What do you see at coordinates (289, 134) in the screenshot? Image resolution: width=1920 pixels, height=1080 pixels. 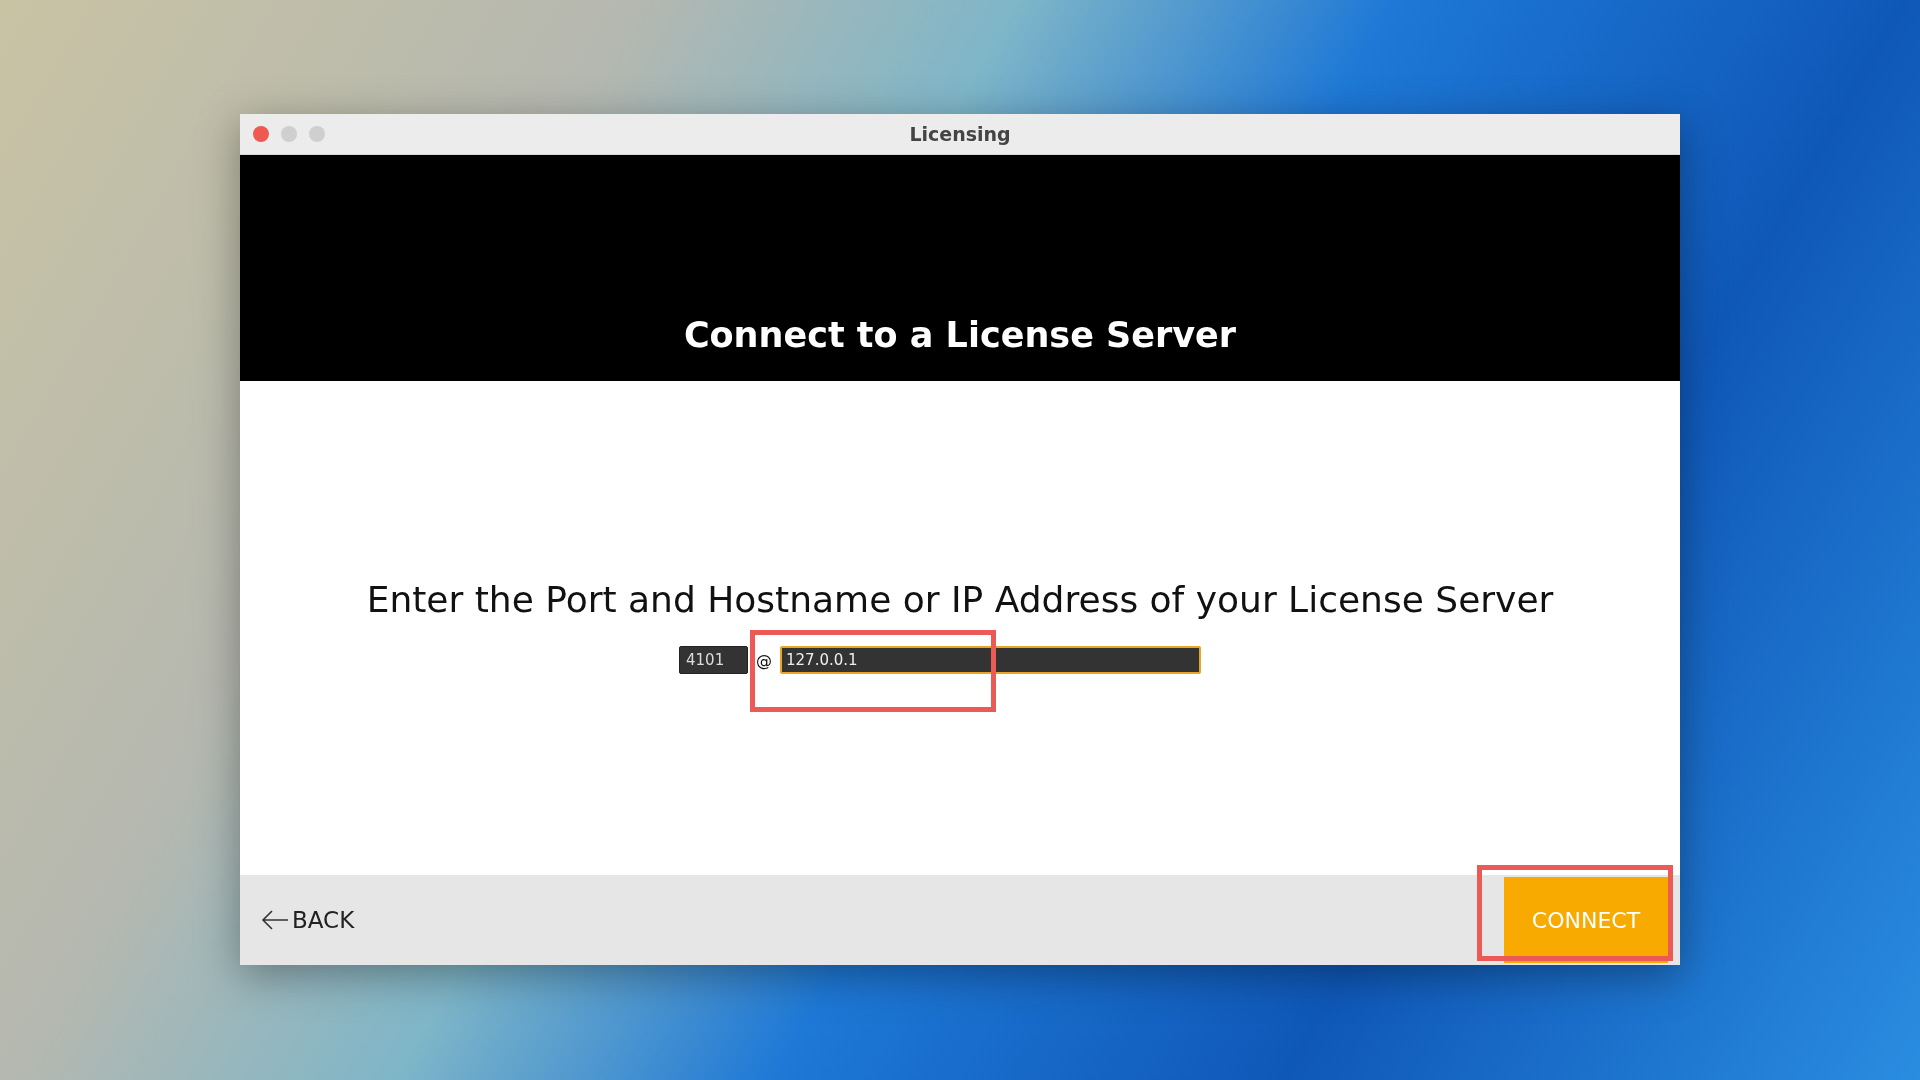 I see `minimize-button` at bounding box center [289, 134].